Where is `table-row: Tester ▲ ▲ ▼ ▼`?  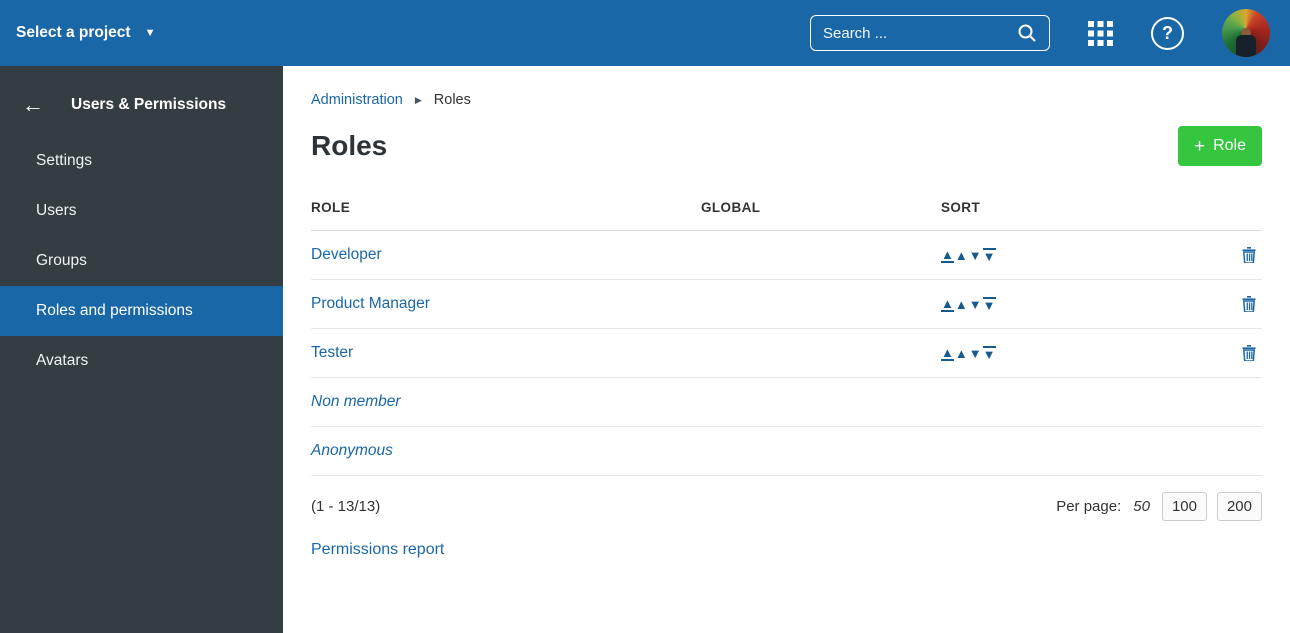 table-row: Tester ▲ ▲ ▼ ▼ is located at coordinates (786, 353).